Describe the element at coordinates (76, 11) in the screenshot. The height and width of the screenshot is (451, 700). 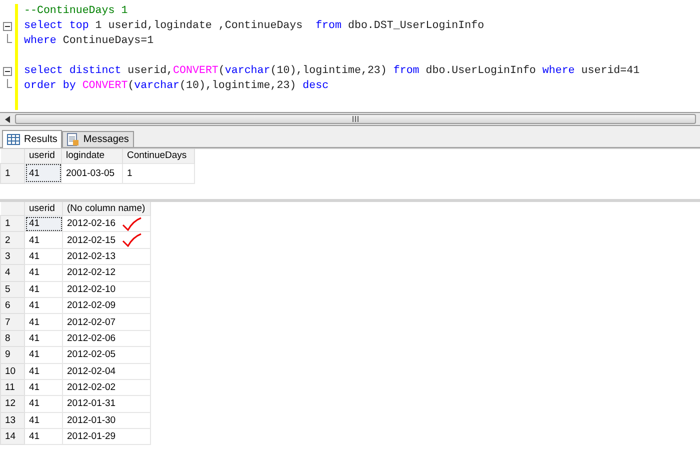
I see `code-line: --ContinueDays 1` at that location.